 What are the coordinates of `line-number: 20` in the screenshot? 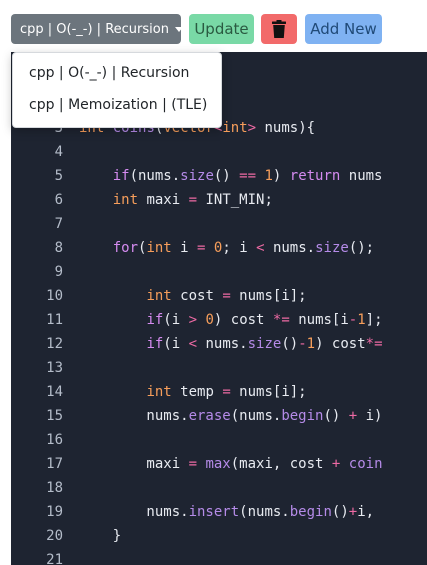 It's located at (54, 536).